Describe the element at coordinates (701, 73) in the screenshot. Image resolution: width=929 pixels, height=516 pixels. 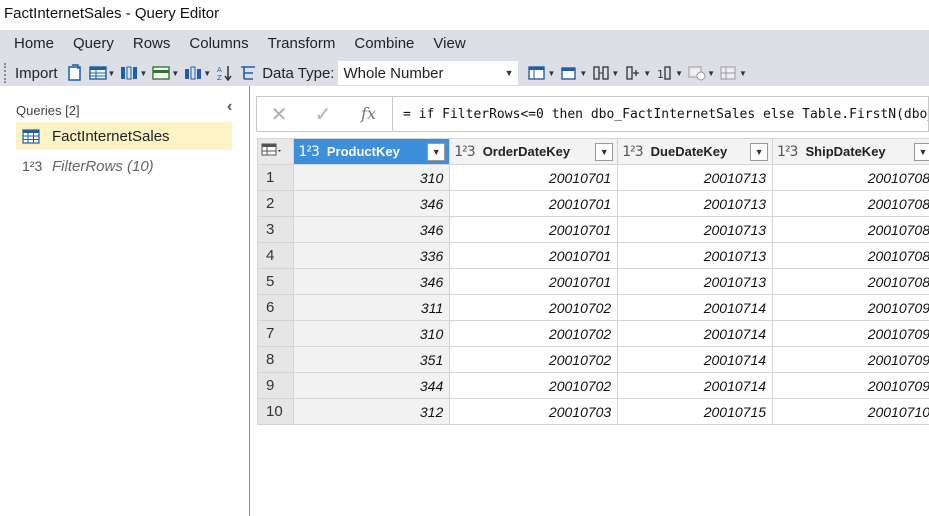
I see `date-time-icon: ▼` at that location.